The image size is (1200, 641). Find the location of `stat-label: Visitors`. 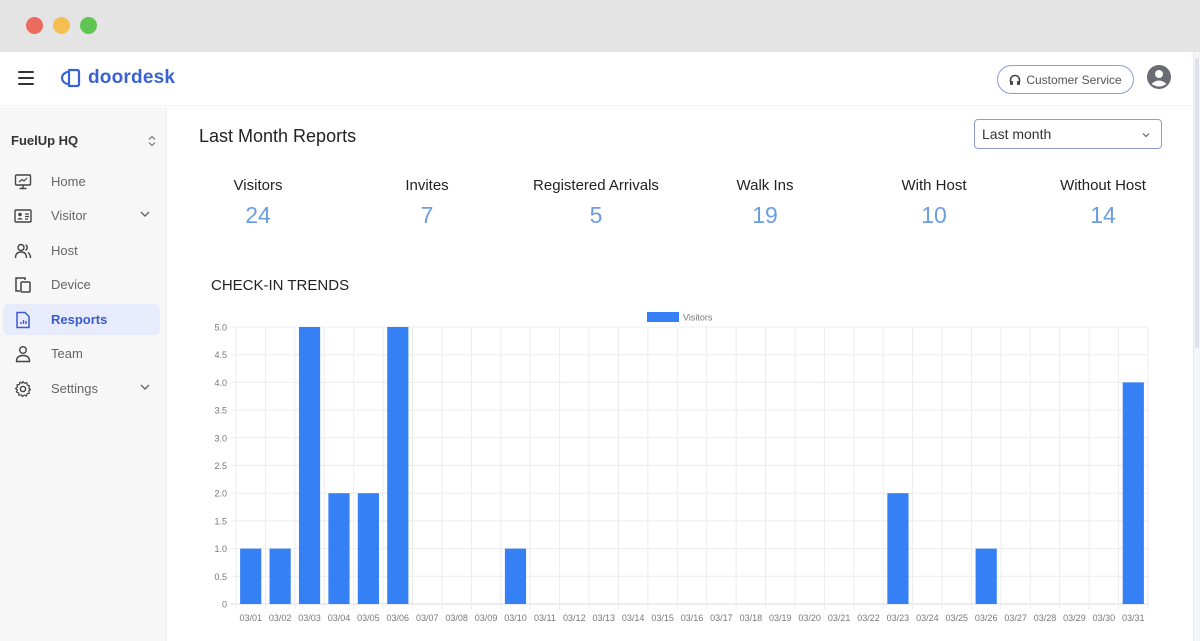

stat-label: Visitors is located at coordinates (258, 185).